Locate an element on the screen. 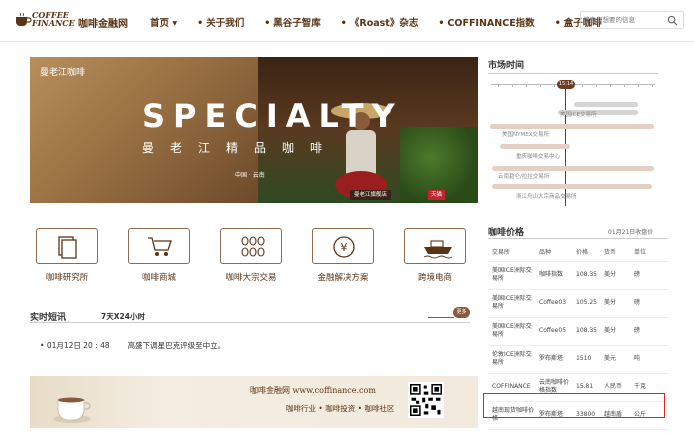 The image size is (694, 433). cell-kind: Coffee05 is located at coordinates (553, 331).